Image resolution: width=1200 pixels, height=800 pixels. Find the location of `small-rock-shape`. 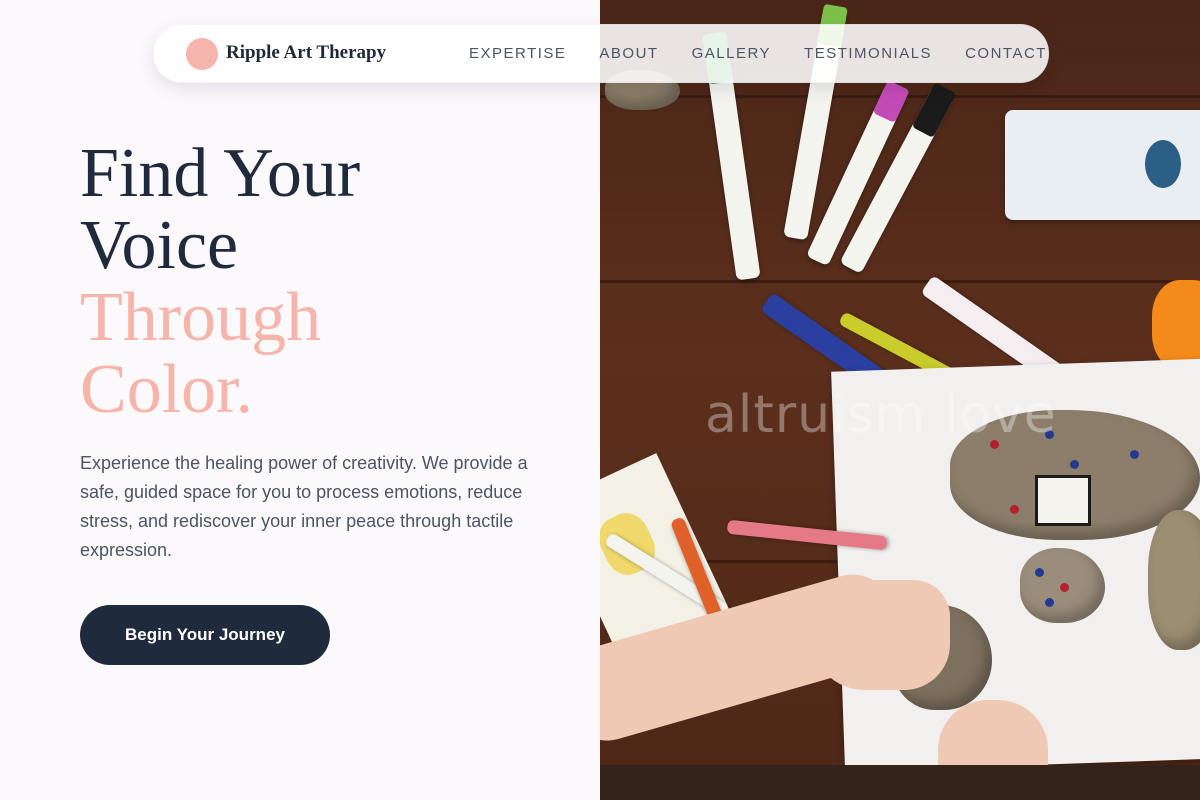

small-rock-shape is located at coordinates (1062, 585).